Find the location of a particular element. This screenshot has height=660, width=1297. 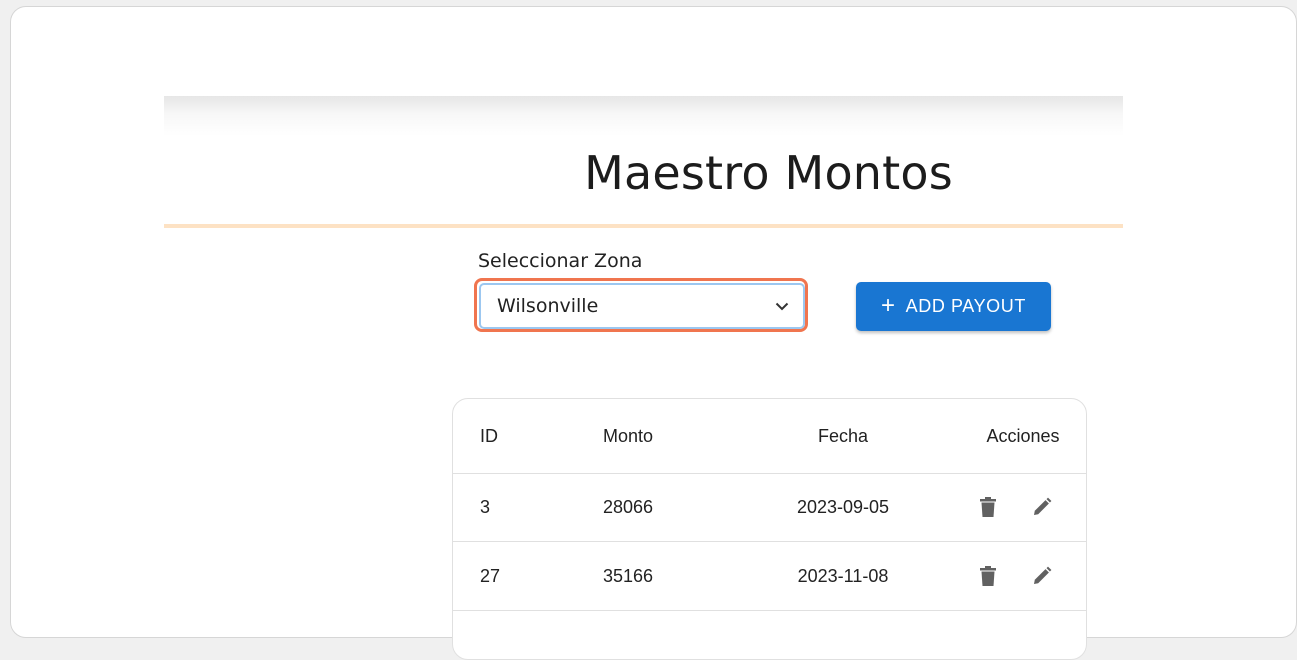

chevron-down-icon is located at coordinates (782, 306).